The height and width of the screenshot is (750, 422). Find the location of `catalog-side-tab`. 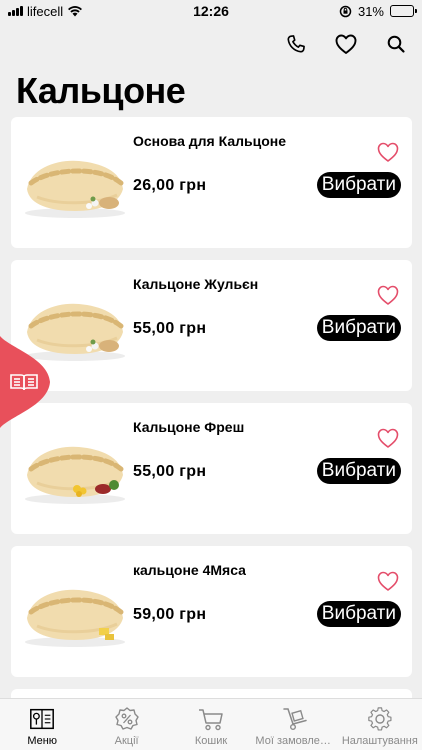

catalog-side-tab is located at coordinates (26, 382).